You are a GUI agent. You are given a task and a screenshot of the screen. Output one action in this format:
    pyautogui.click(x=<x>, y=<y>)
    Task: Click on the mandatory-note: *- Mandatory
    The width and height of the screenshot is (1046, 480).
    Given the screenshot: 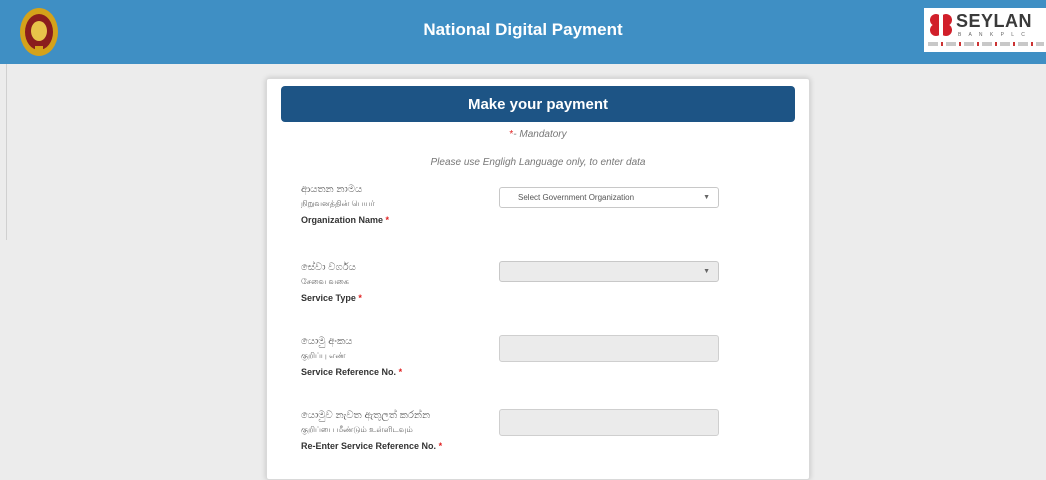 What is the action you would take?
    pyautogui.click(x=538, y=134)
    